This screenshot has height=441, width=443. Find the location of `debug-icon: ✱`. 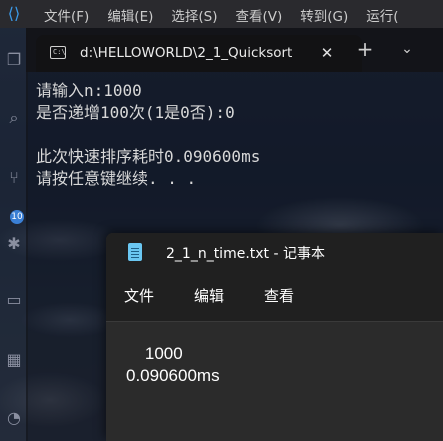

debug-icon: ✱ is located at coordinates (14, 244).